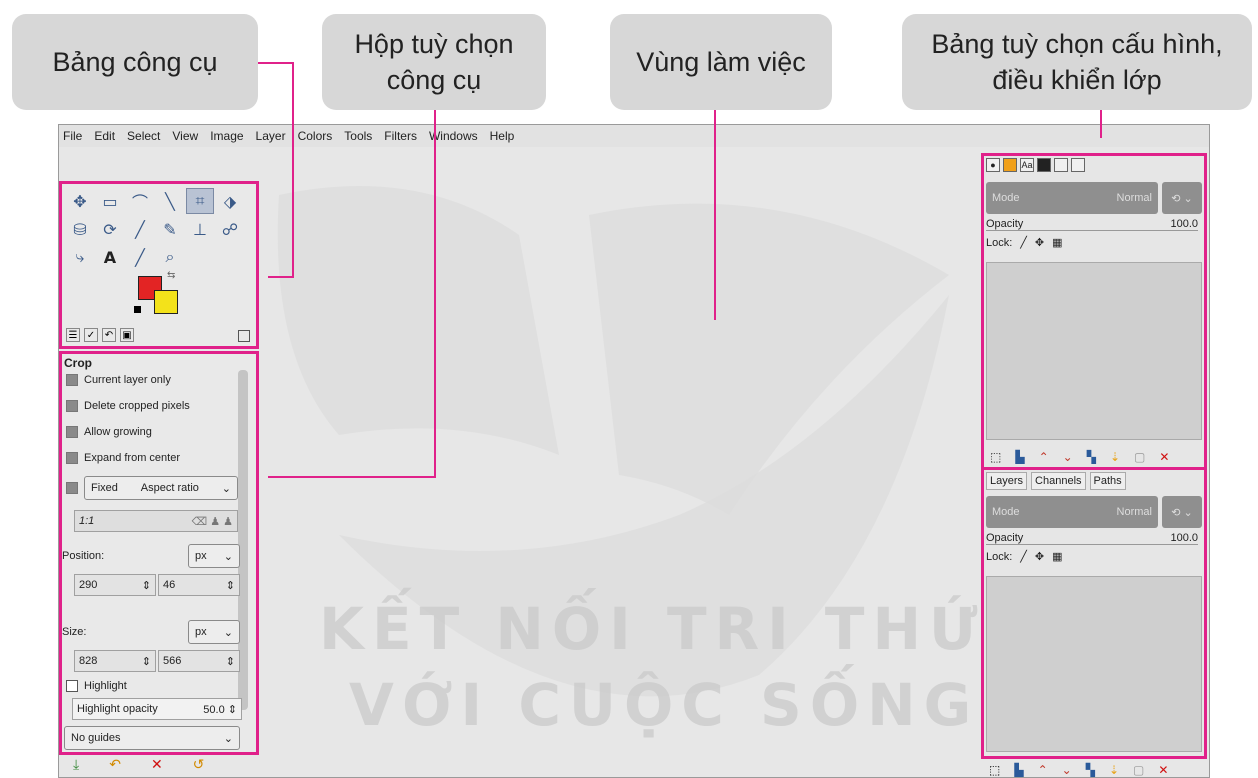 The image size is (1258, 778). What do you see at coordinates (1114, 770) in the screenshot?
I see `anchor-layer-icon: ⇣` at bounding box center [1114, 770].